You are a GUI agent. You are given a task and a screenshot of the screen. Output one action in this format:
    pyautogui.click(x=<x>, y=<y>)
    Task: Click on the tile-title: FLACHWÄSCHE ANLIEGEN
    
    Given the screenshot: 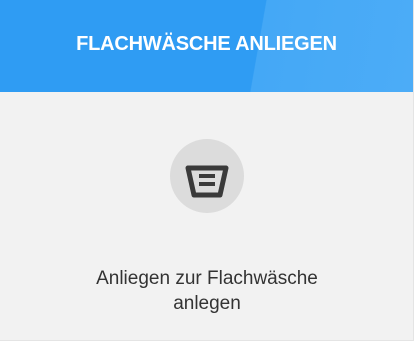 What is the action you would take?
    pyautogui.click(x=206, y=43)
    